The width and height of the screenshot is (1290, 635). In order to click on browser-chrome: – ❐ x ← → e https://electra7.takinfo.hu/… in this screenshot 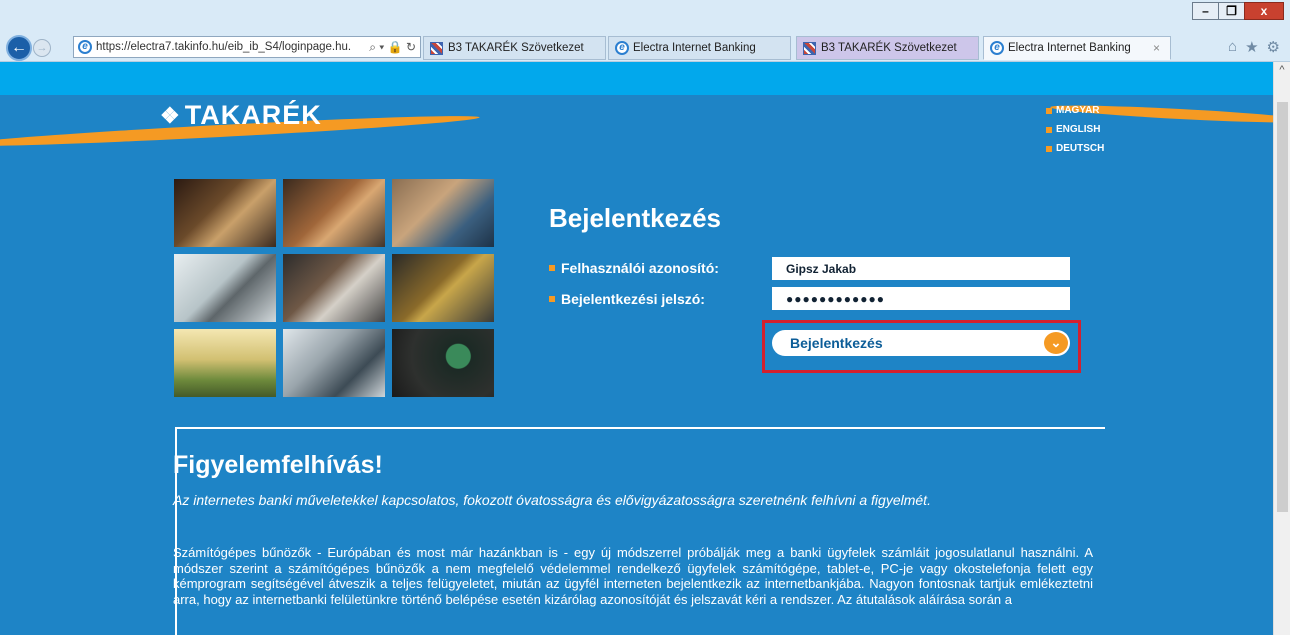, I will do `click(645, 31)`.